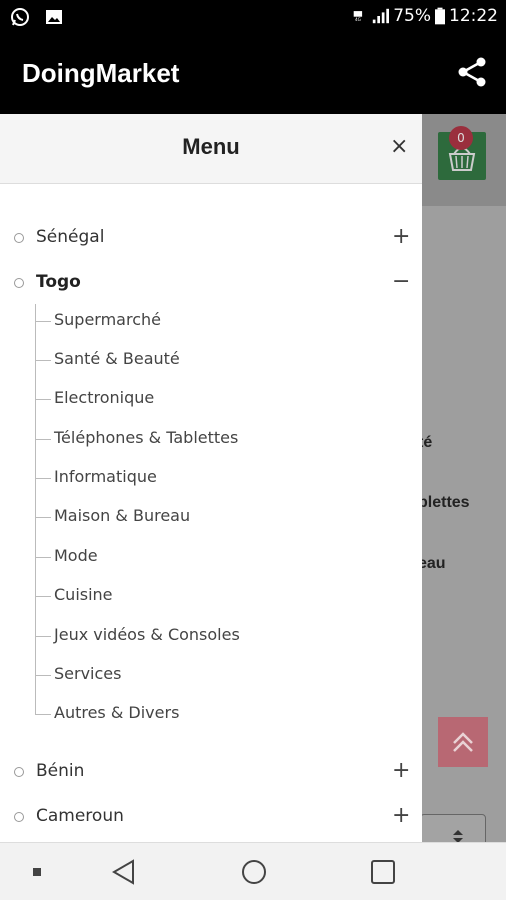 This screenshot has height=900, width=506. I want to click on category-label: Santé & Beauté, so click(117, 358).